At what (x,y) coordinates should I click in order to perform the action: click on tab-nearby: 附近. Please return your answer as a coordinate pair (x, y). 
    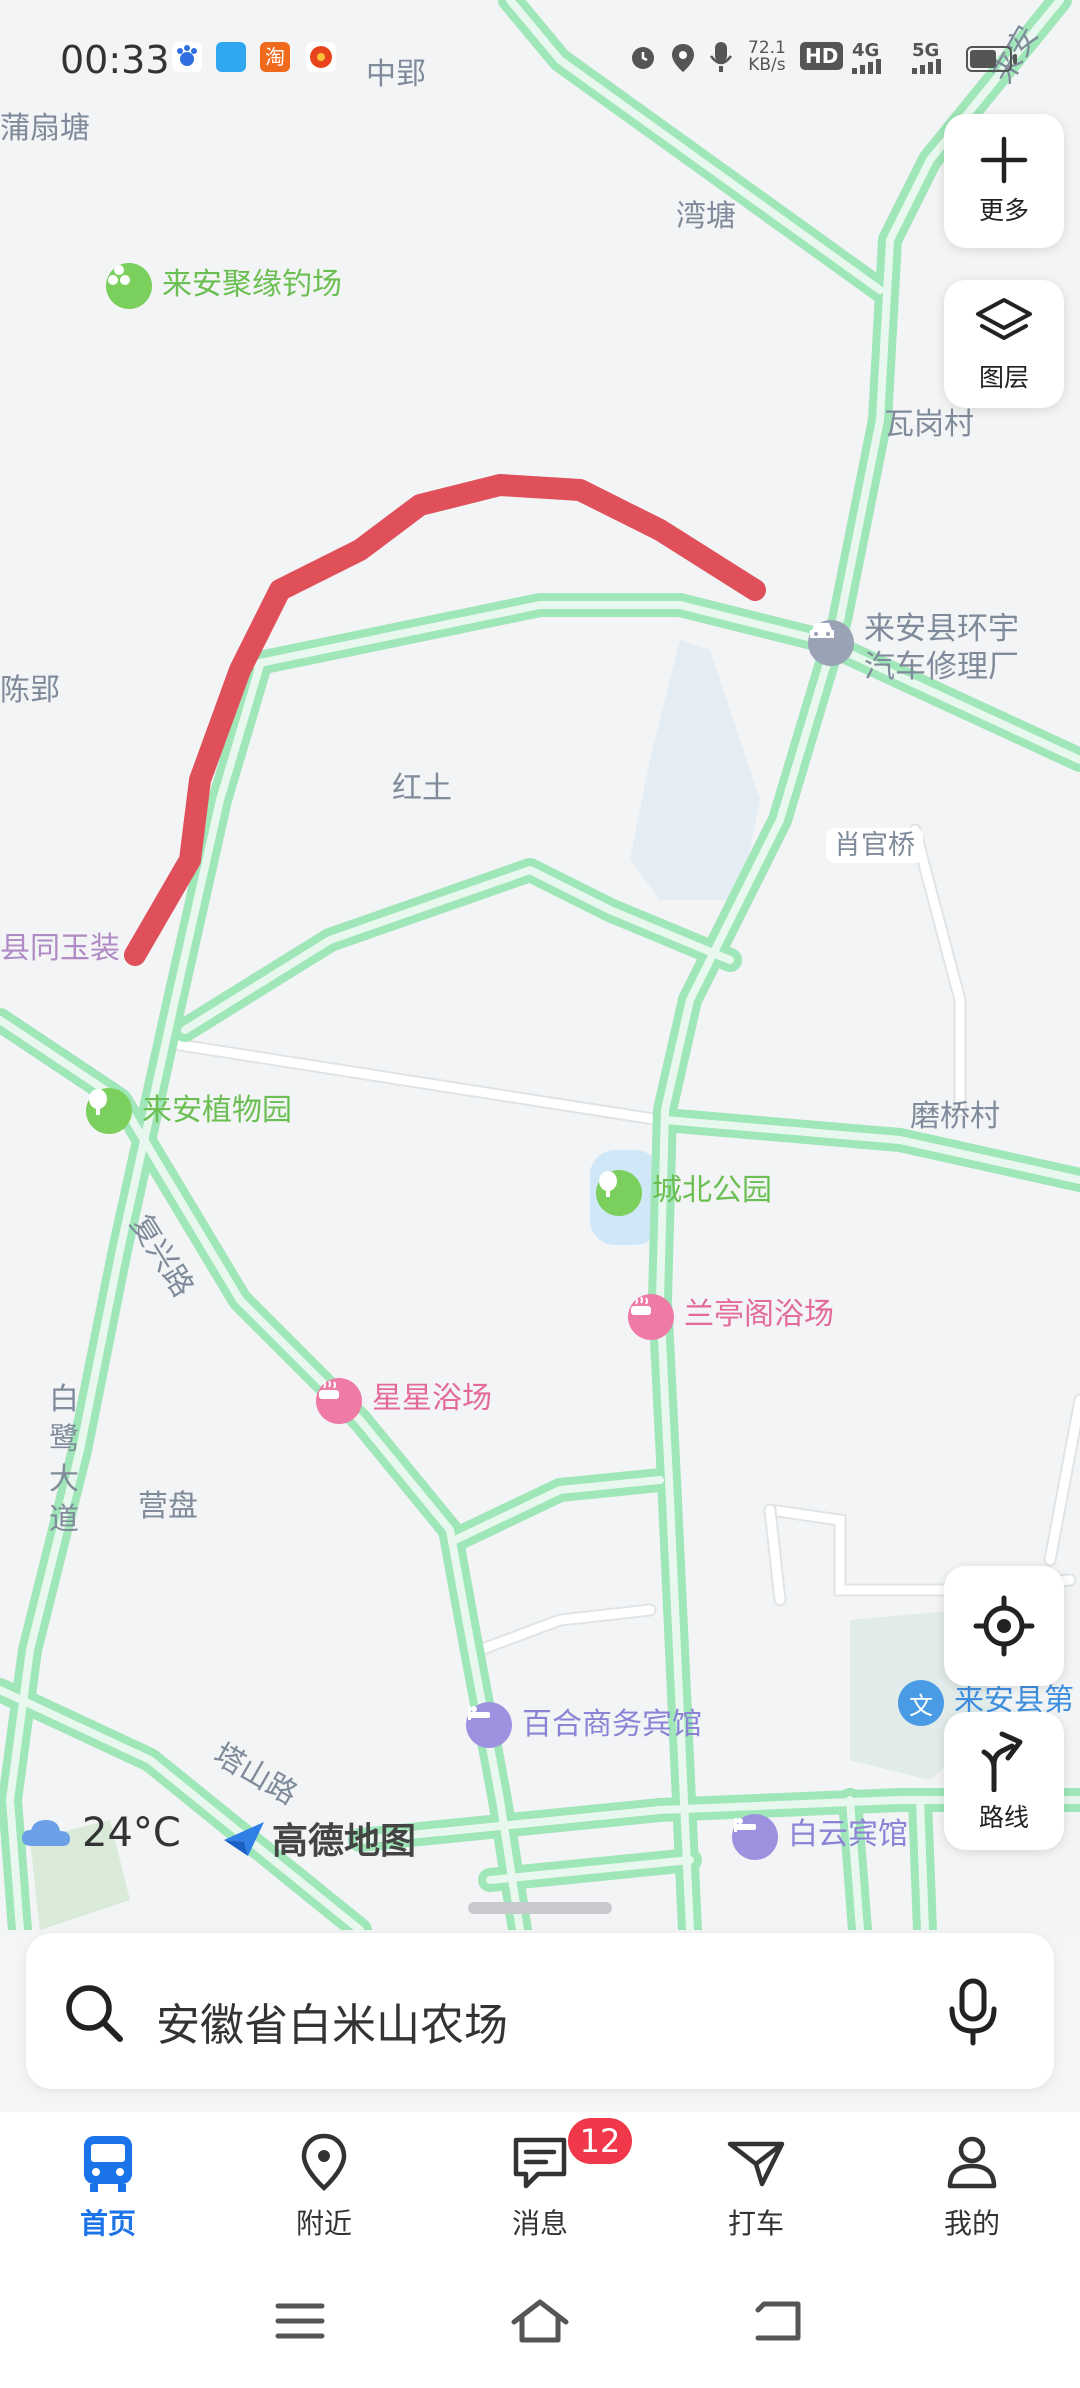
    Looking at the image, I should click on (324, 2186).